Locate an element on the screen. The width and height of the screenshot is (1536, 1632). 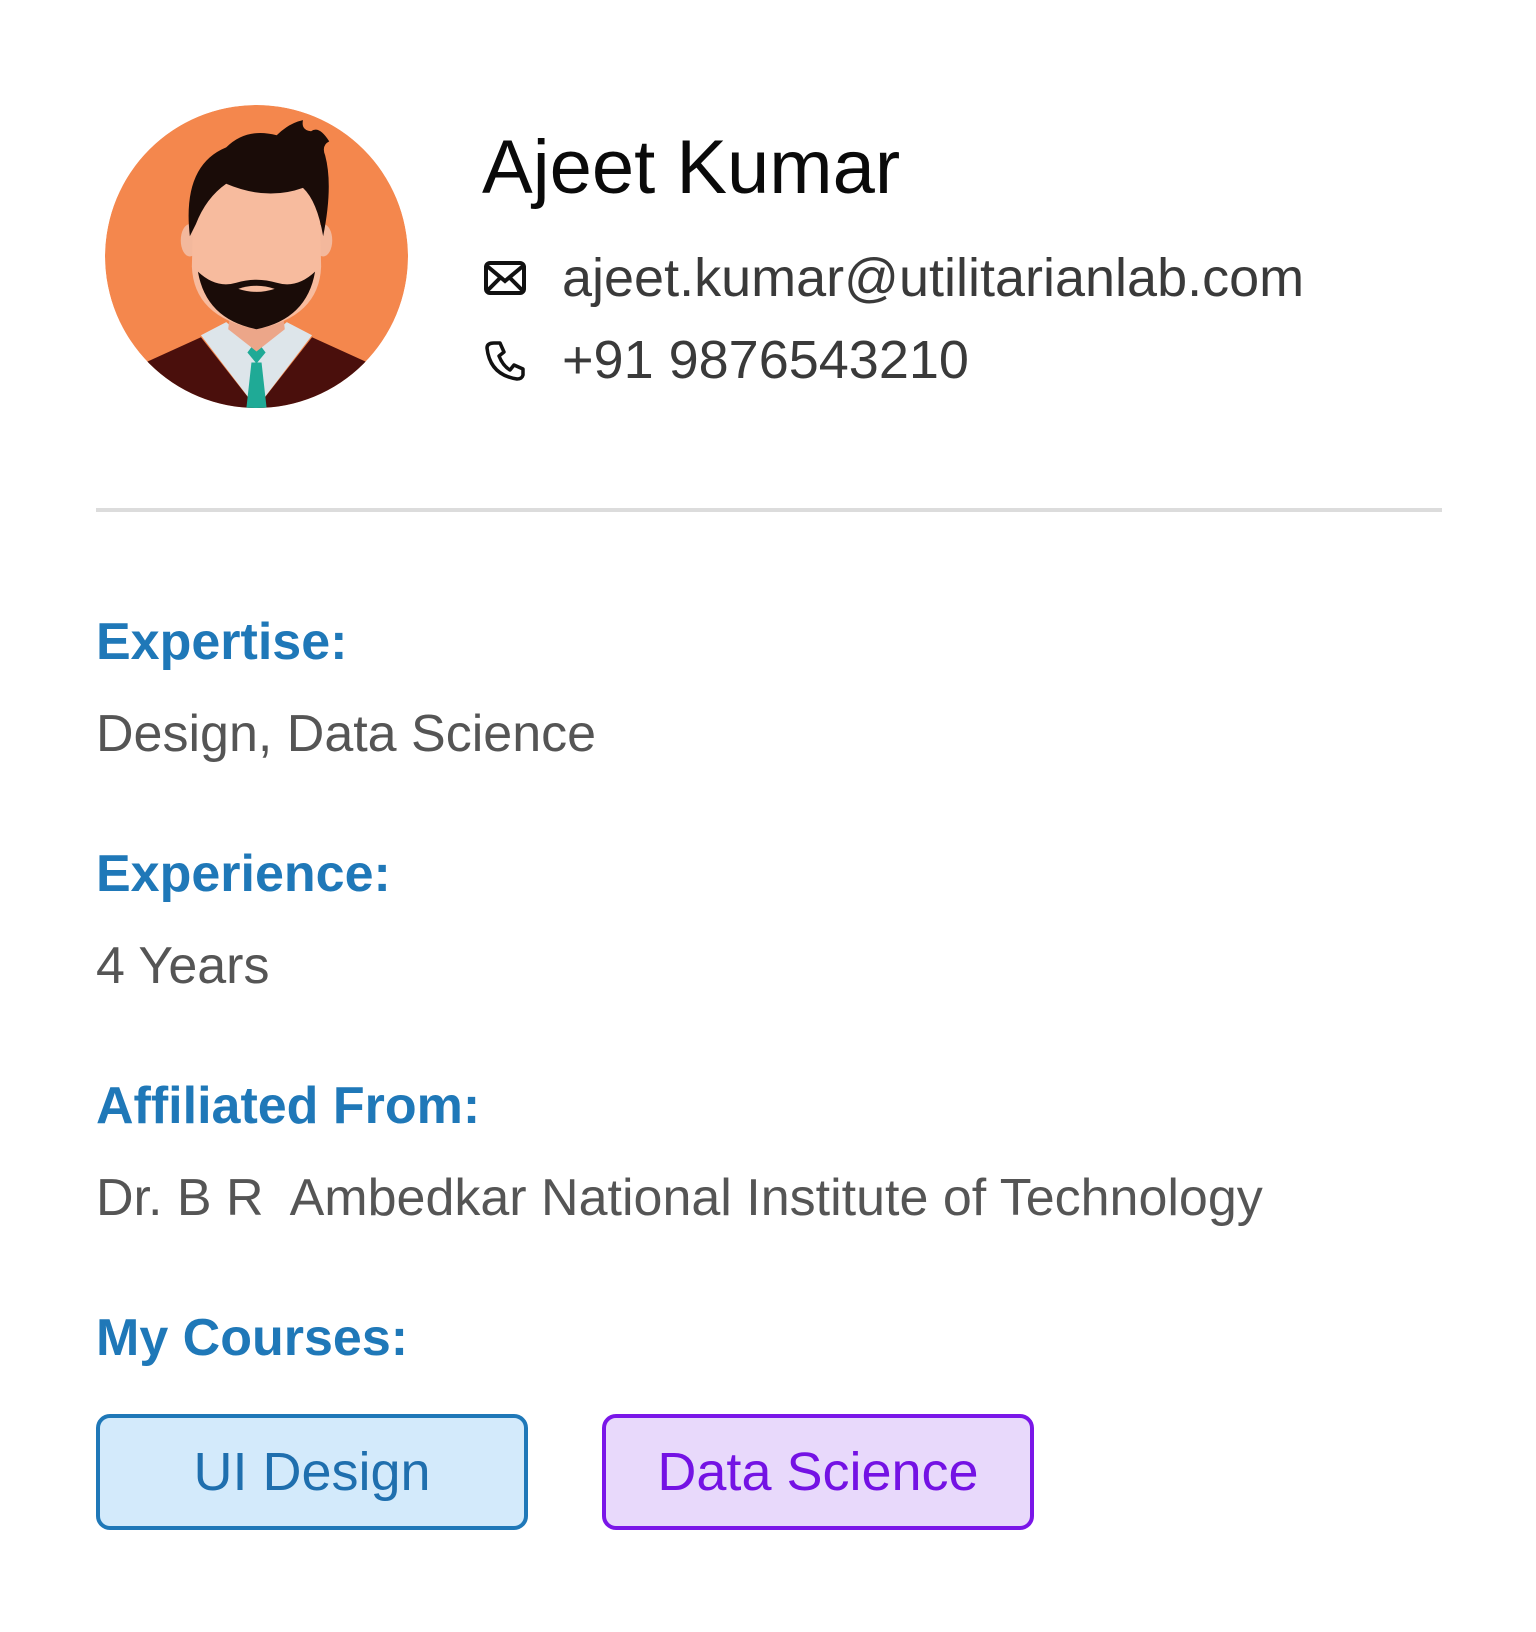
experience-label: Experience: is located at coordinates (243, 874).